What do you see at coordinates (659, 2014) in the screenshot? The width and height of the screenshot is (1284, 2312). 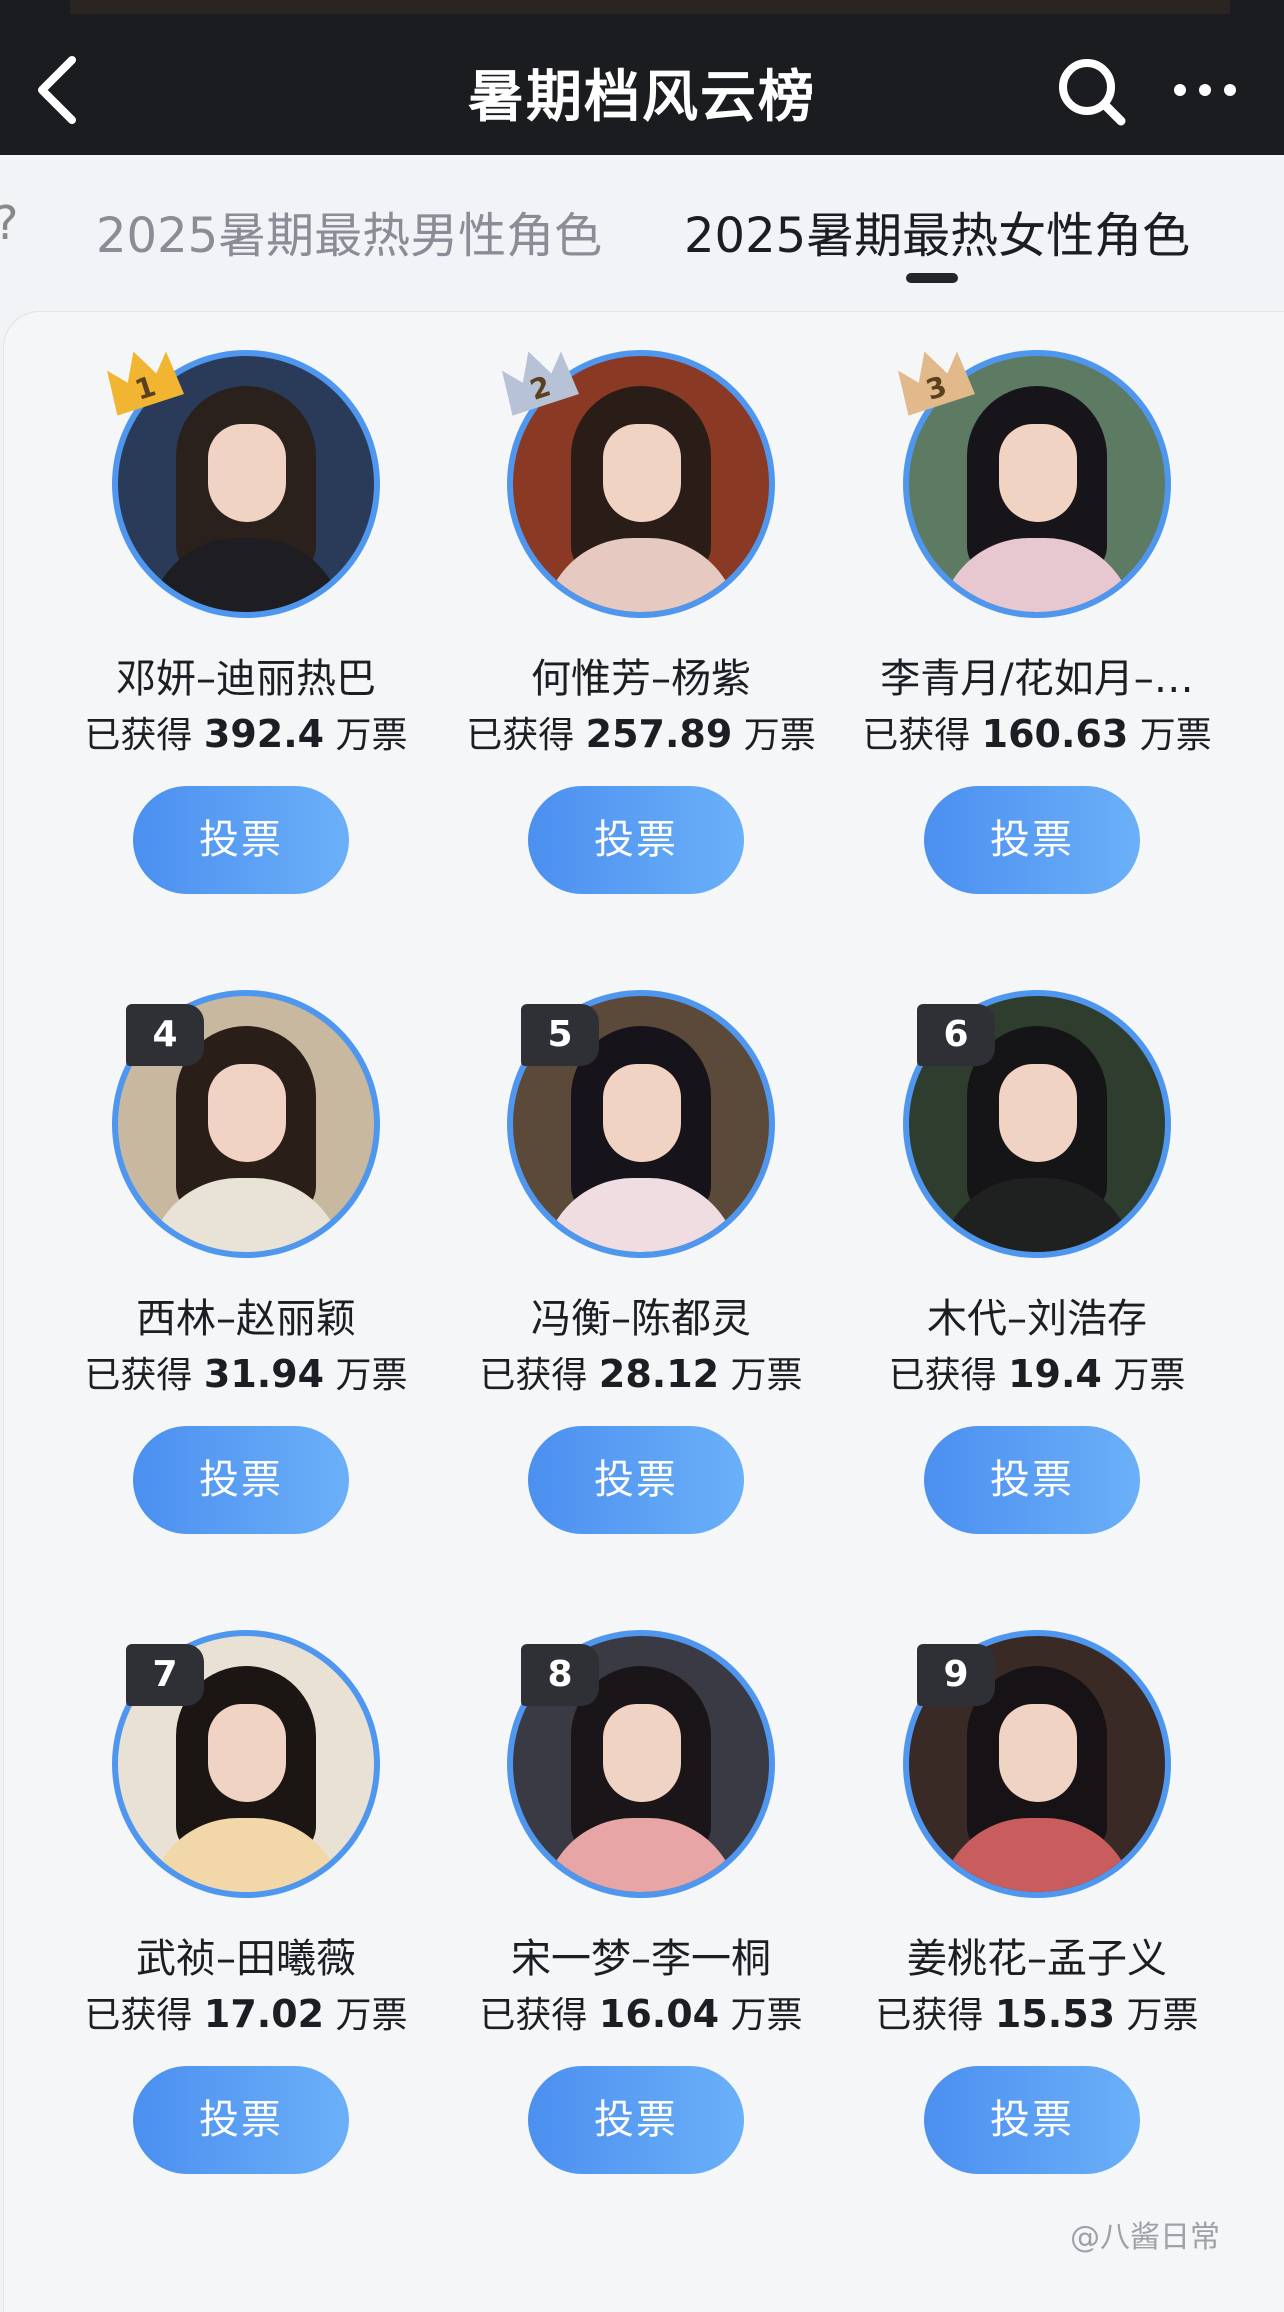 I see `vote-number: 16.04` at bounding box center [659, 2014].